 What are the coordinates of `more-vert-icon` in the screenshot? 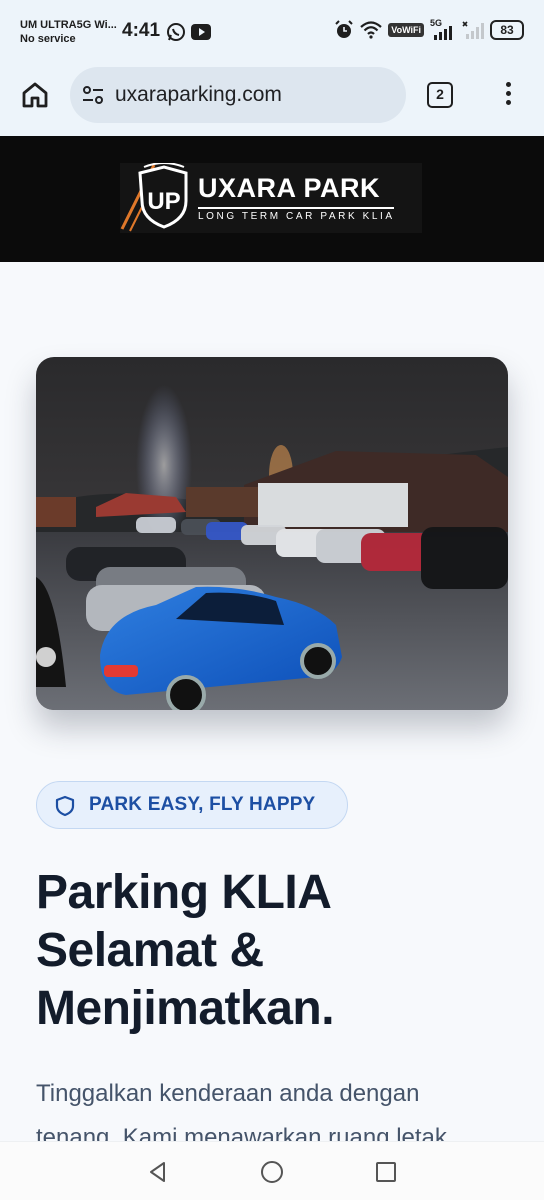 It's located at (508, 96).